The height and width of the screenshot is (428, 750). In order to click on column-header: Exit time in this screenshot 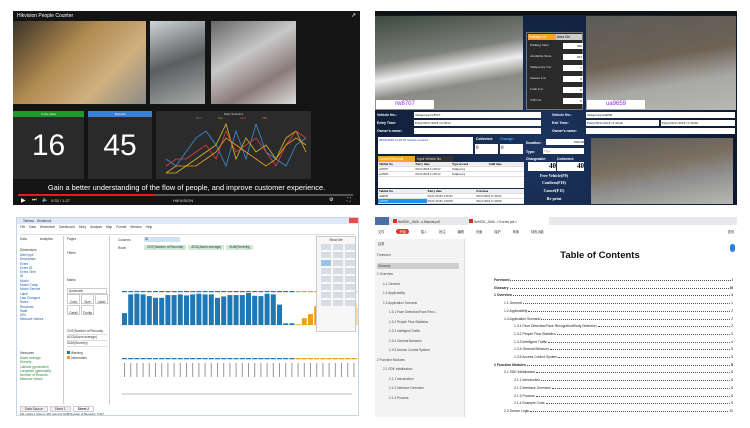, I will do `click(499, 191)`.